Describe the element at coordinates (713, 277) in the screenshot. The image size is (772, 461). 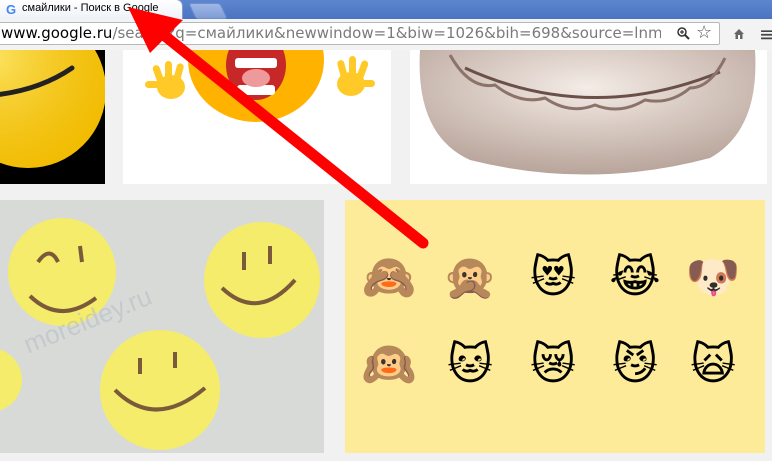
I see `emoji-dog-face: 🐶` at that location.